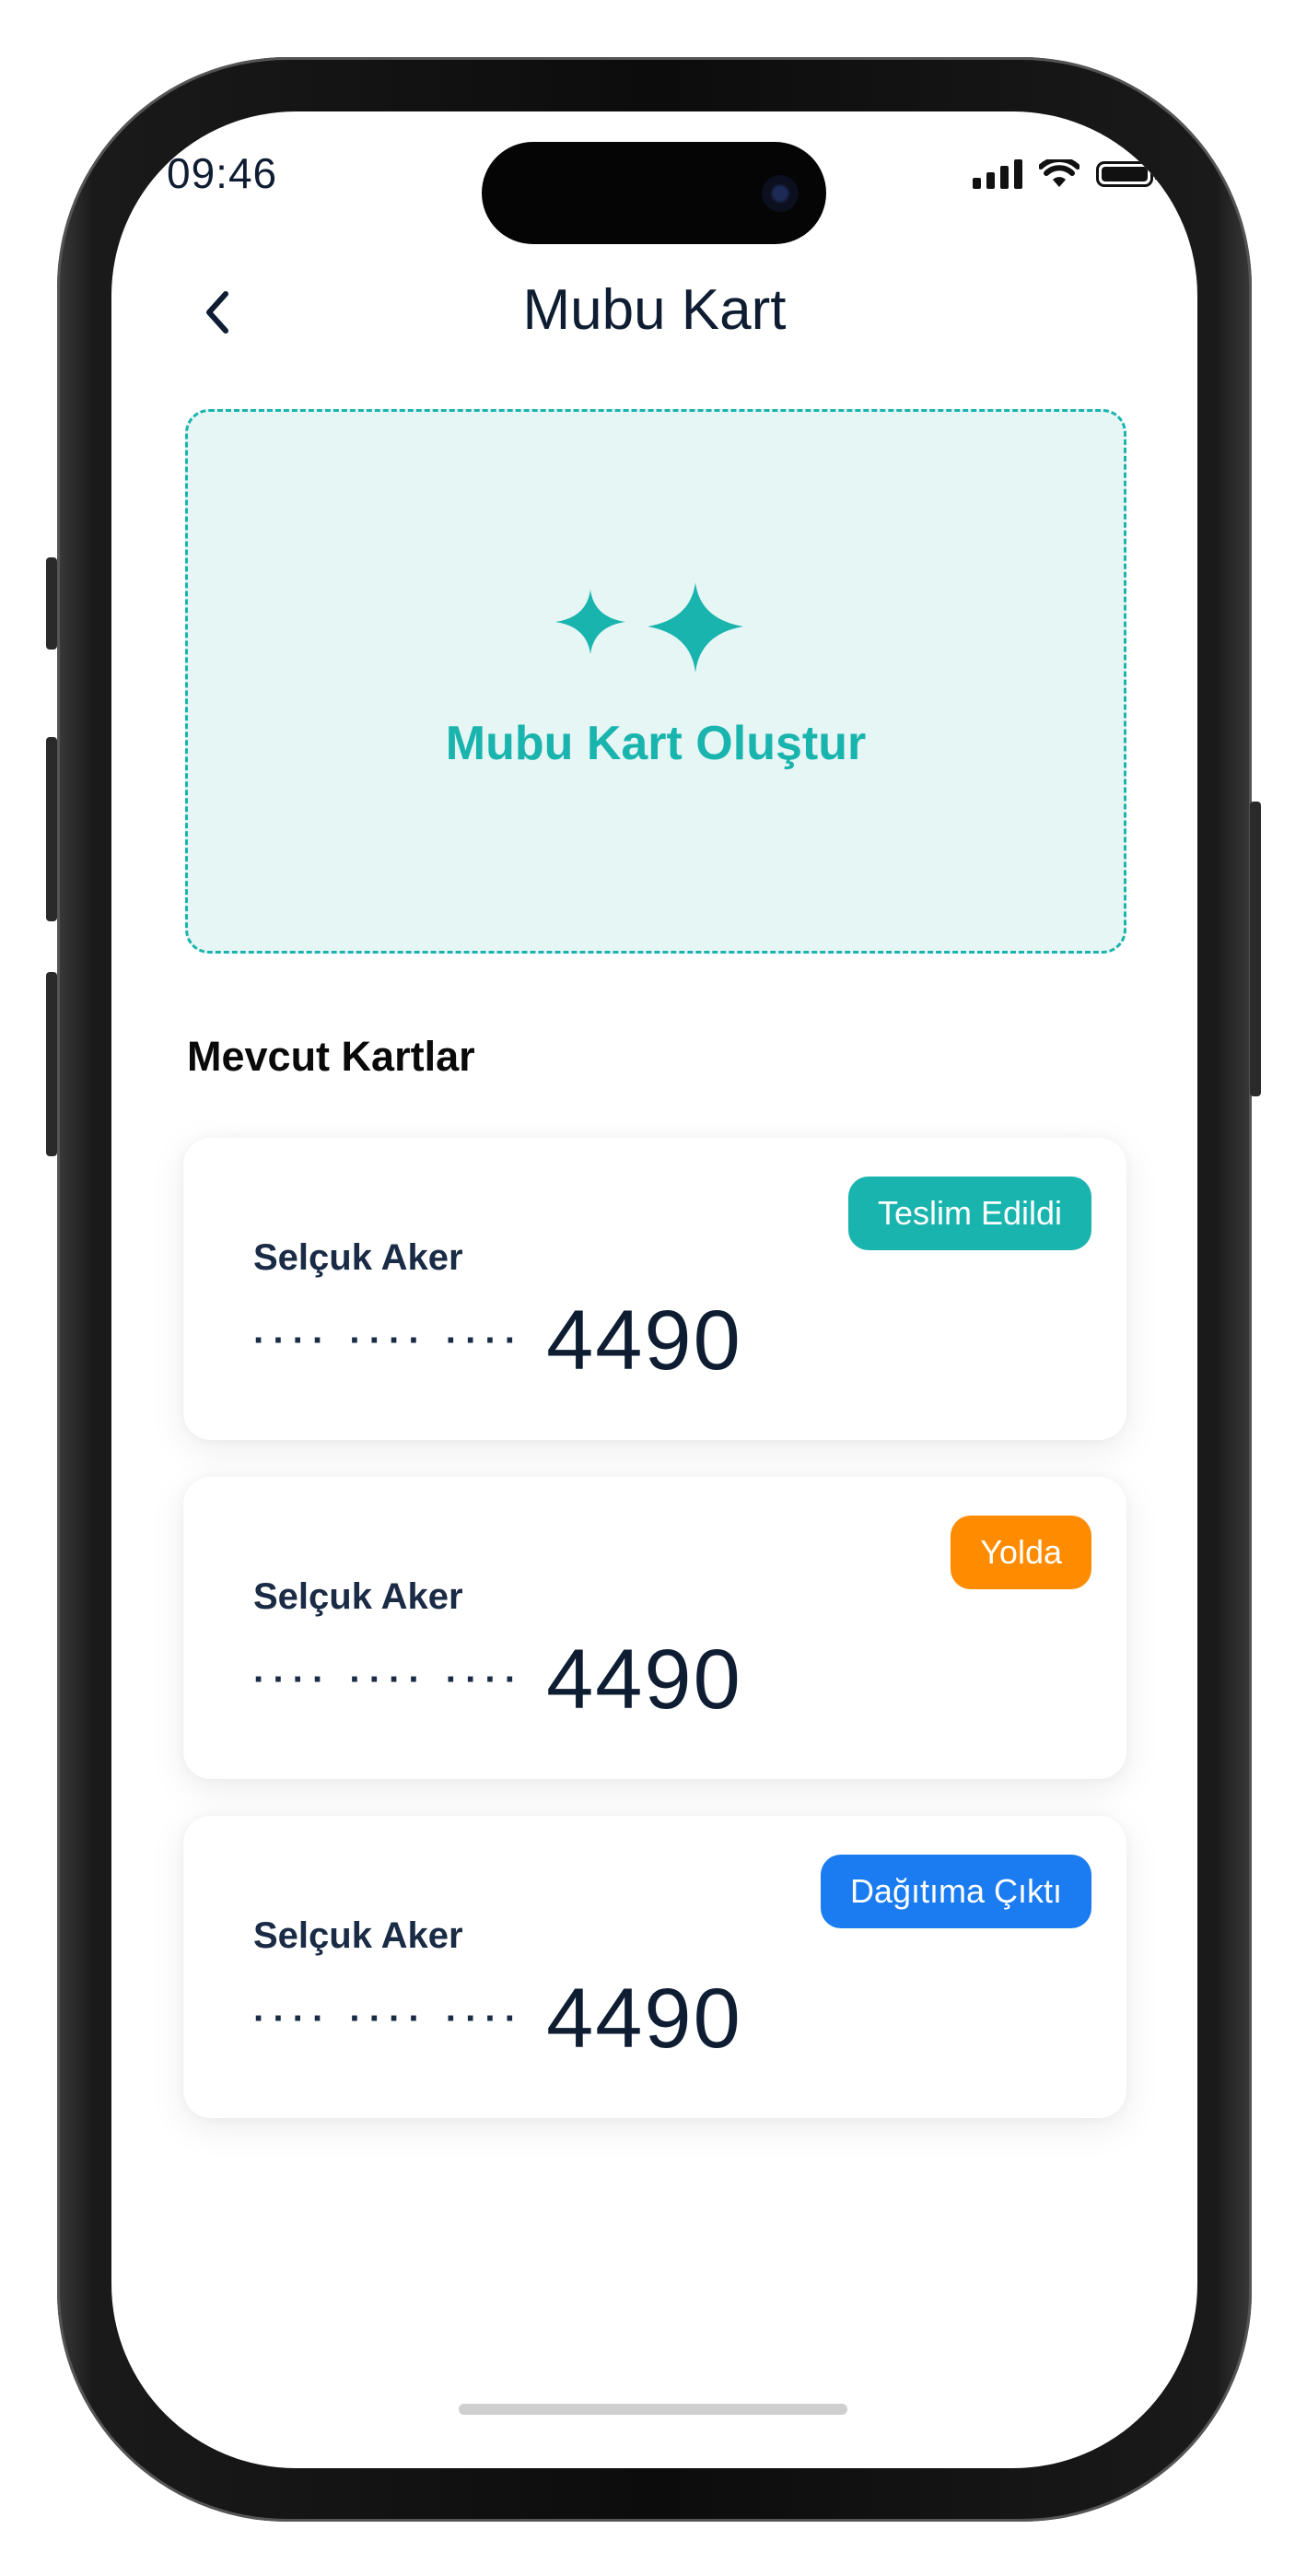  Describe the element at coordinates (331, 1056) in the screenshot. I see `section-title: Mevcut Kartlar` at that location.